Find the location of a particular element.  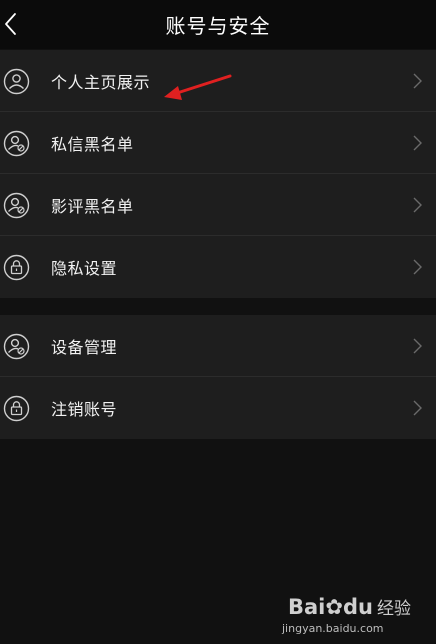

annotation-arrow is located at coordinates (198, 87).